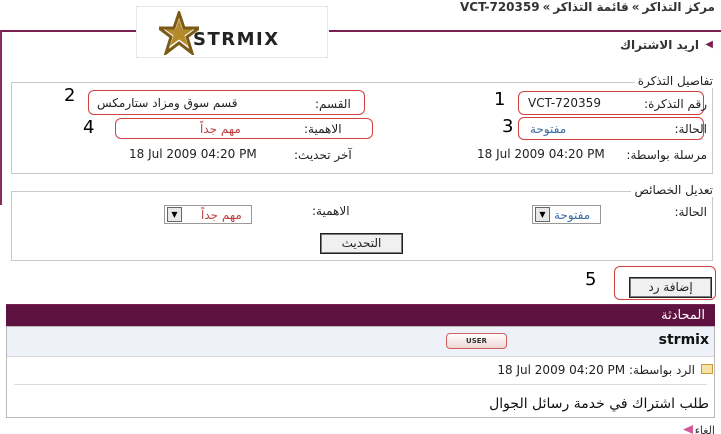 This screenshot has height=434, width=721. I want to click on site-logo: STRMIX, so click(232, 32).